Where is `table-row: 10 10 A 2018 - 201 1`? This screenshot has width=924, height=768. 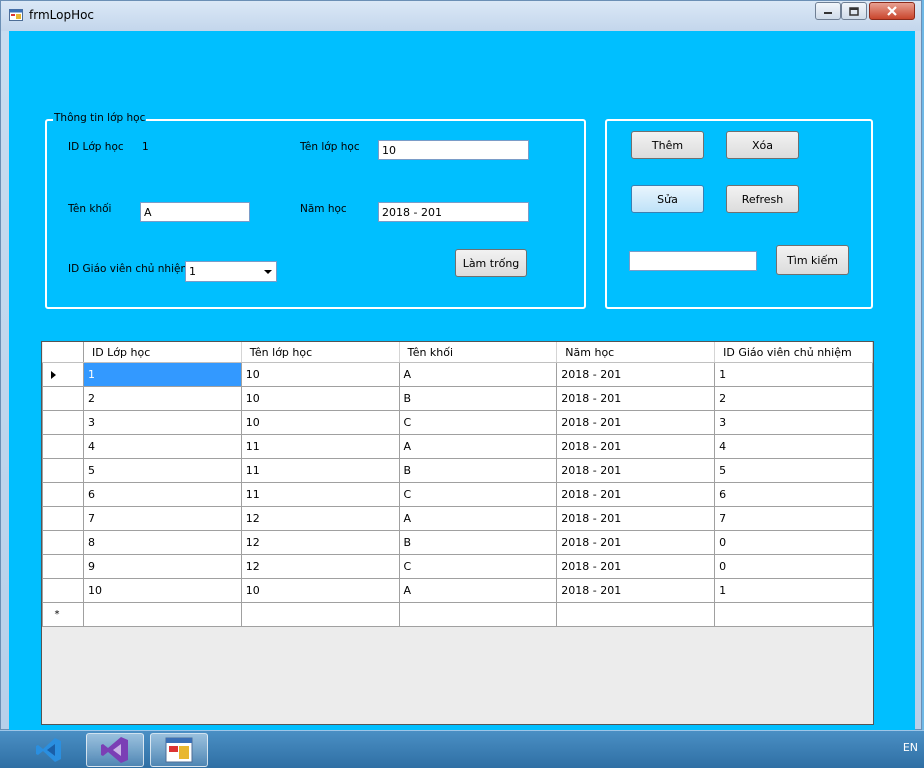
table-row: 10 10 A 2018 - 201 1 is located at coordinates (457, 590).